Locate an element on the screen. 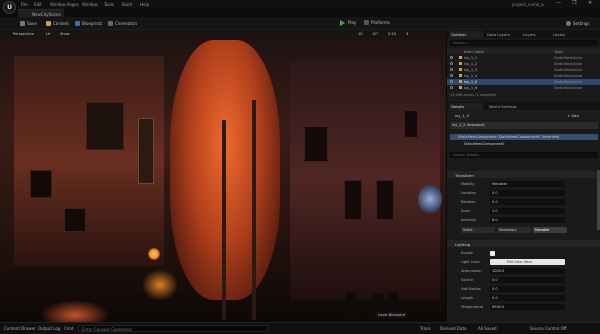 The height and width of the screenshot is (334, 600). mobility-static: Static is located at coordinates (478, 230).